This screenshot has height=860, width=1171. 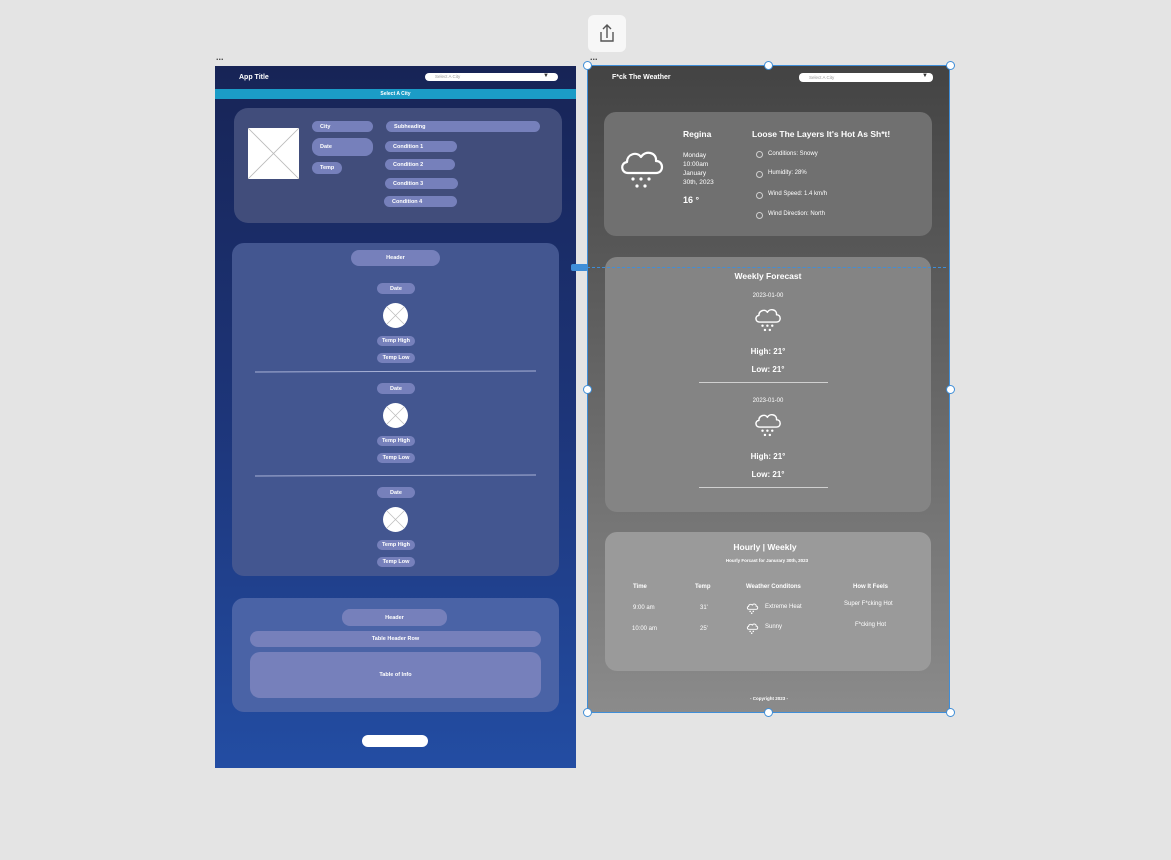 I want to click on app-title: App Title, so click(x=254, y=77).